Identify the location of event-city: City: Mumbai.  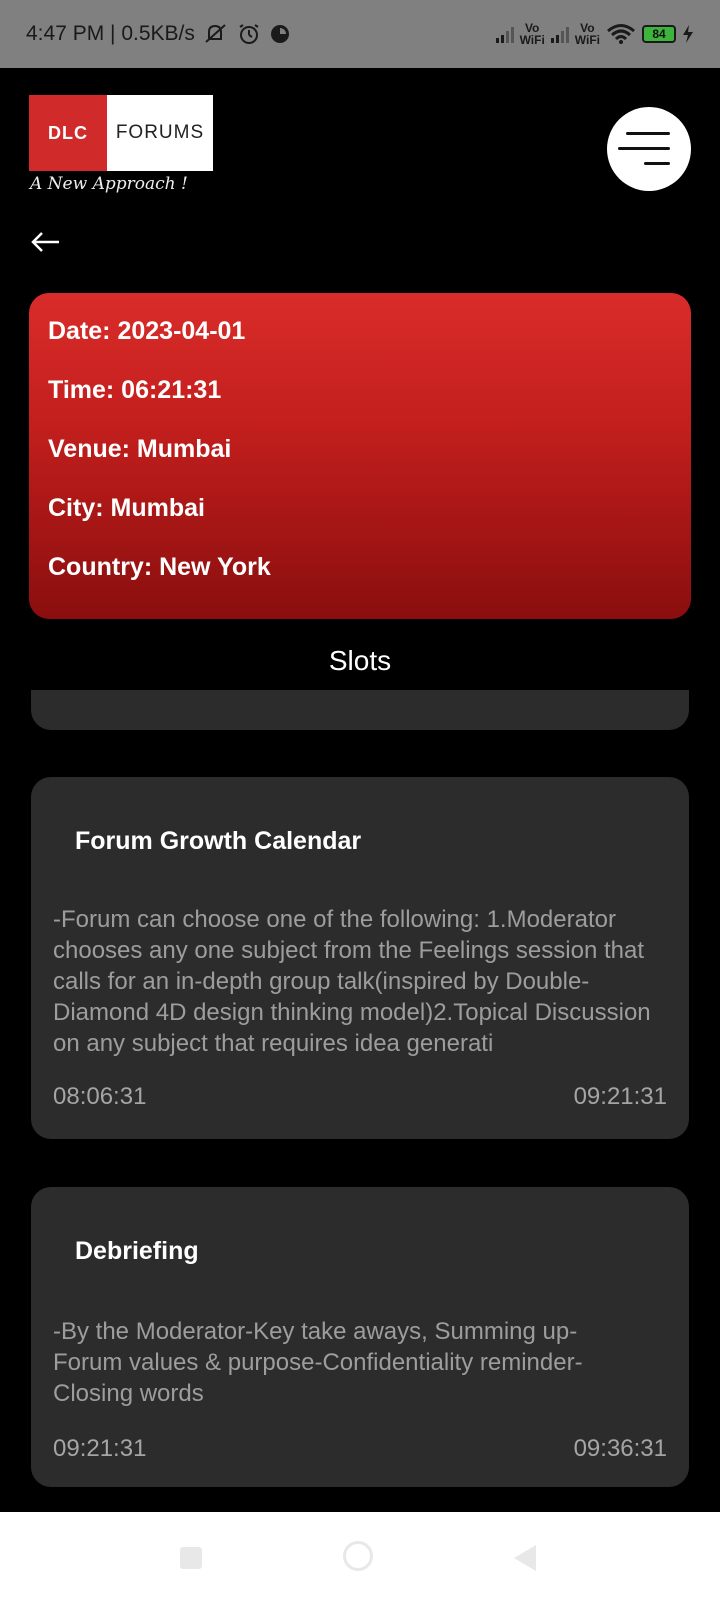
(126, 508).